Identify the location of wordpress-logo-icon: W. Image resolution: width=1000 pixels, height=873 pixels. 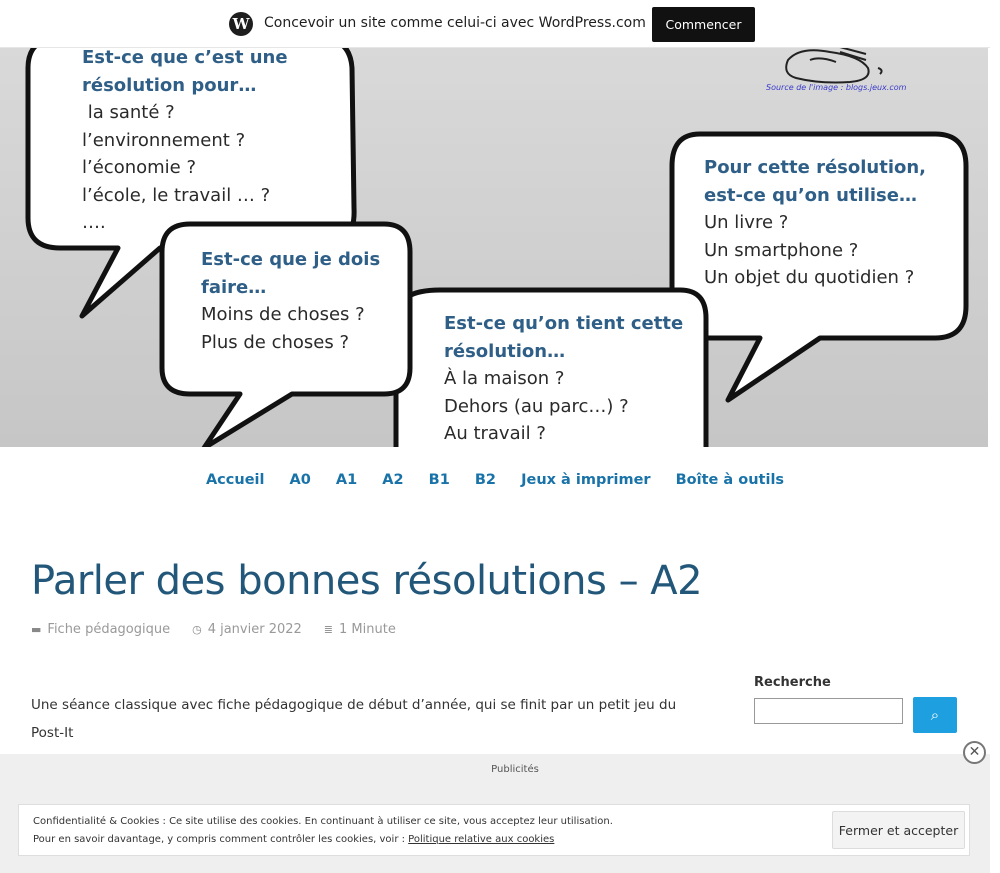
(241, 24).